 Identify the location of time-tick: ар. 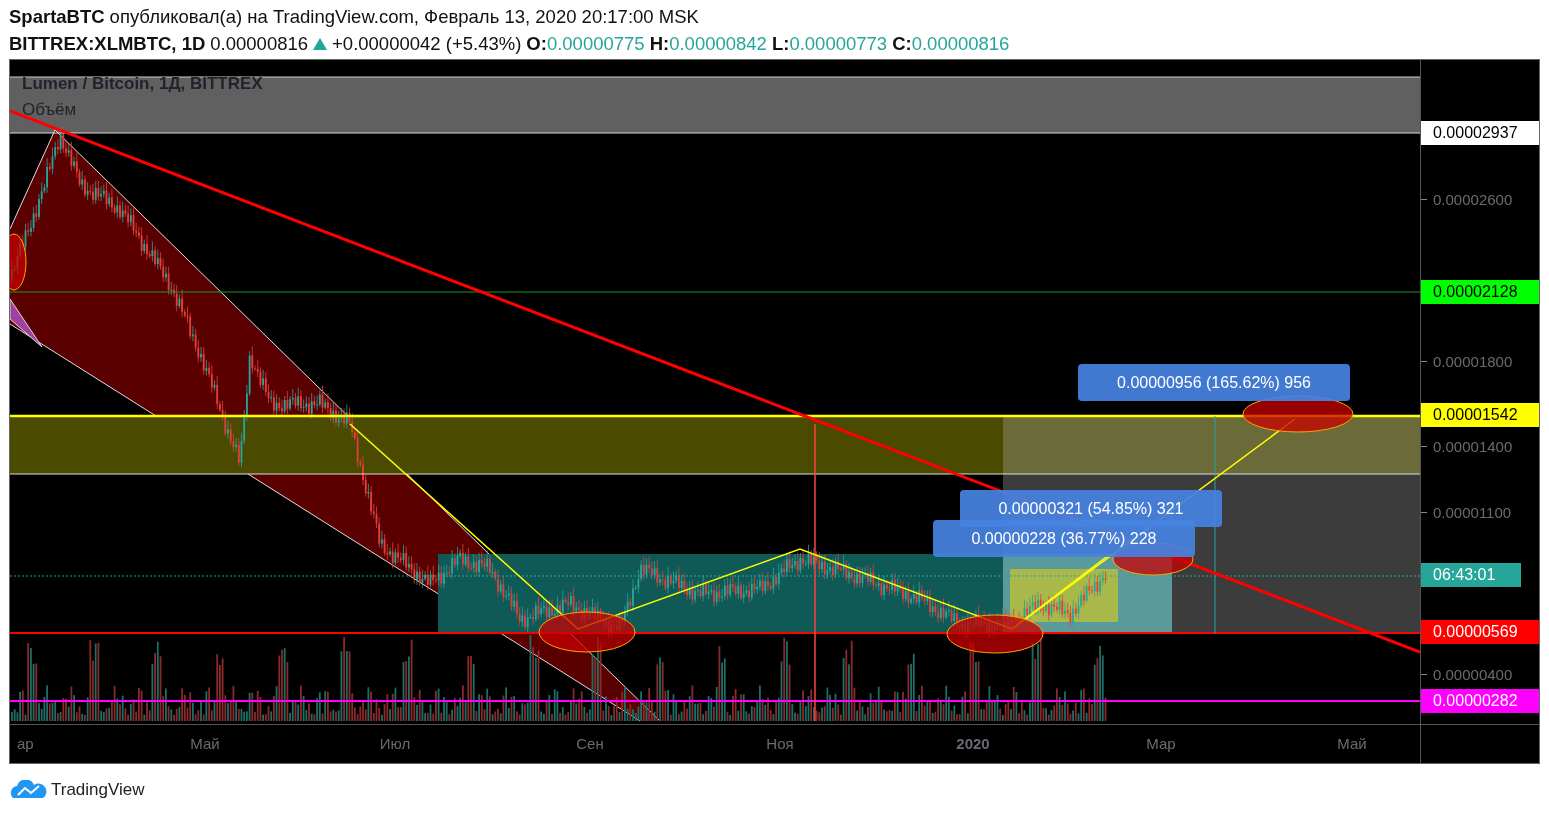
(25, 743).